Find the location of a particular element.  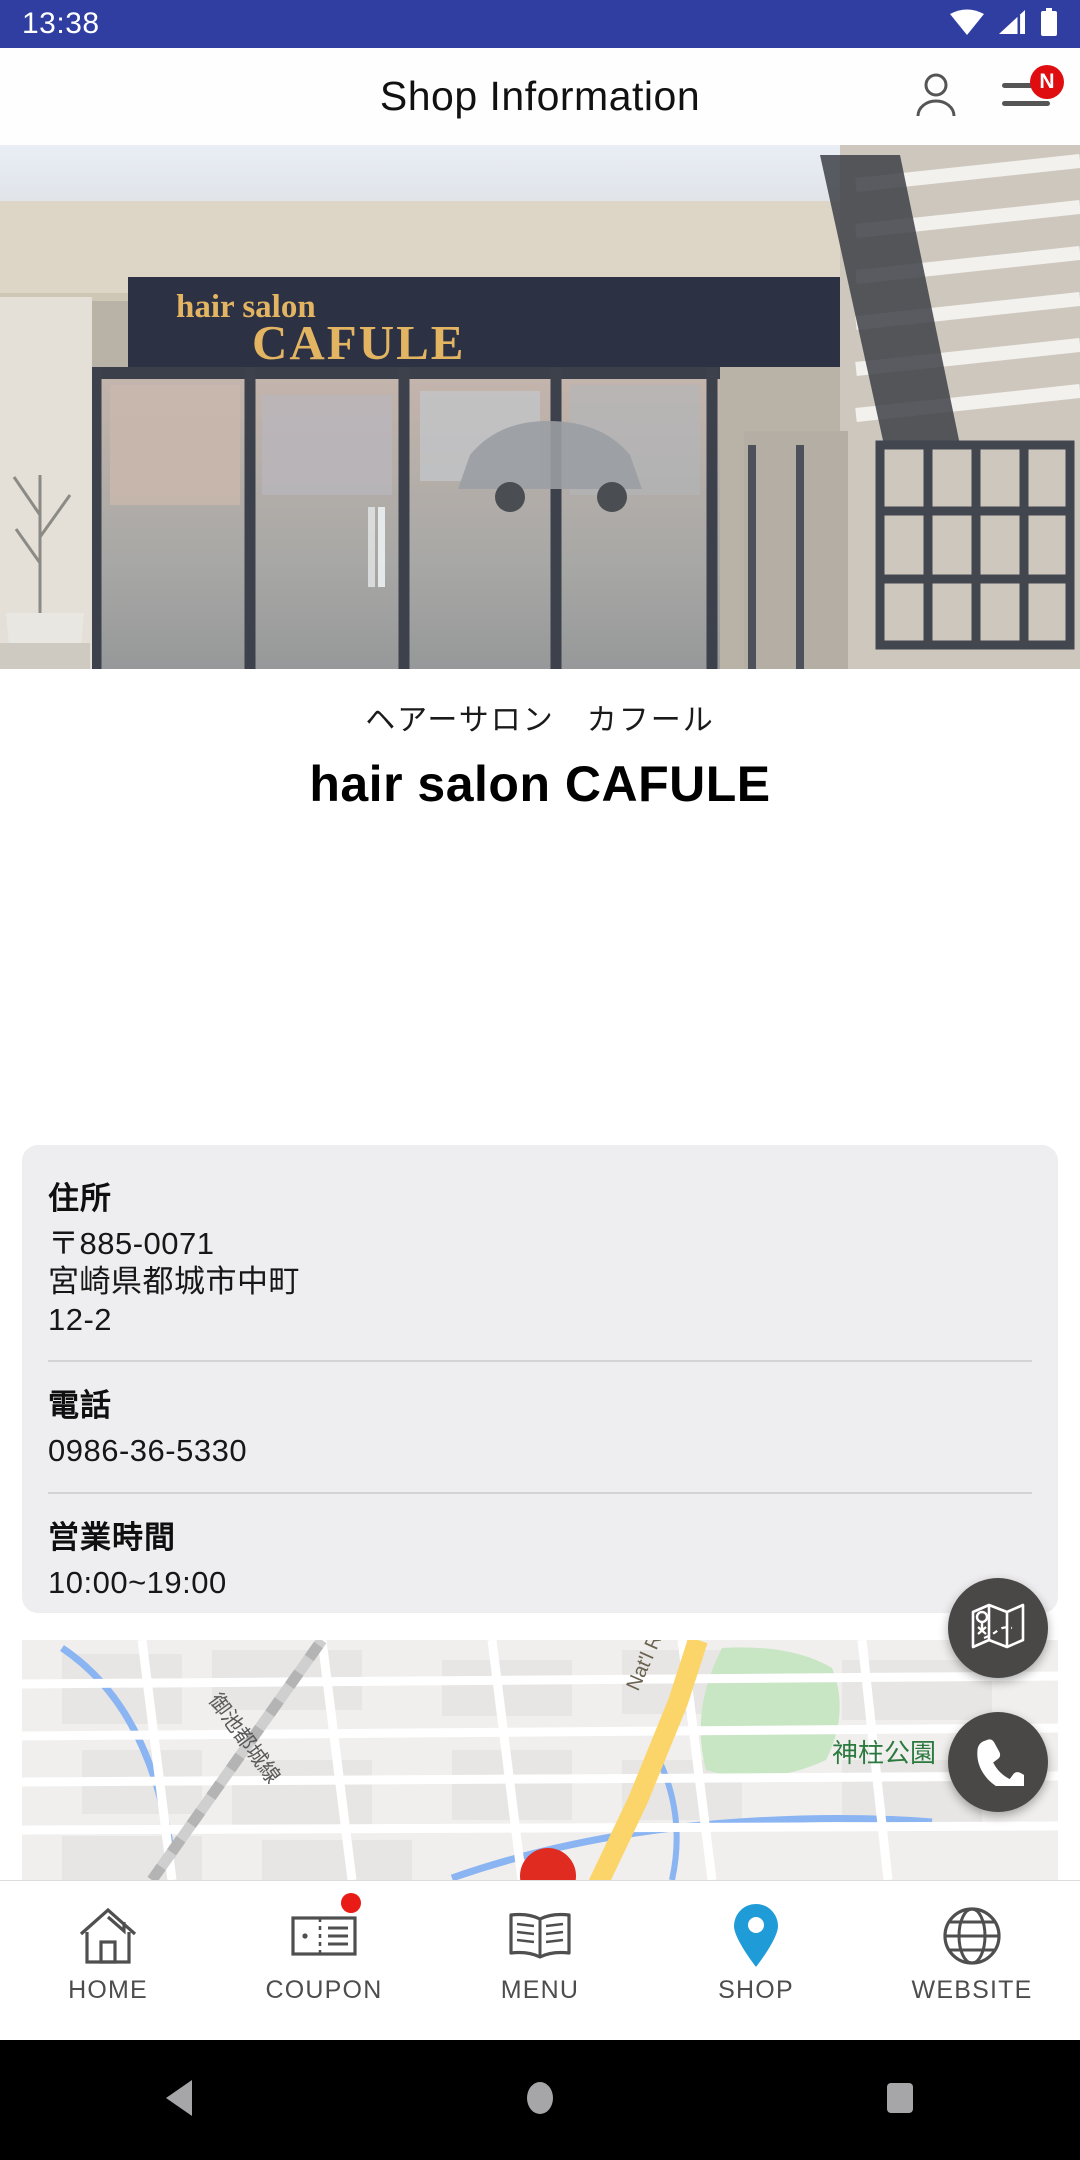

bottom-navigation: HOME COUPON MENU SHOP WEBSITE is located at coordinates (540, 1960).